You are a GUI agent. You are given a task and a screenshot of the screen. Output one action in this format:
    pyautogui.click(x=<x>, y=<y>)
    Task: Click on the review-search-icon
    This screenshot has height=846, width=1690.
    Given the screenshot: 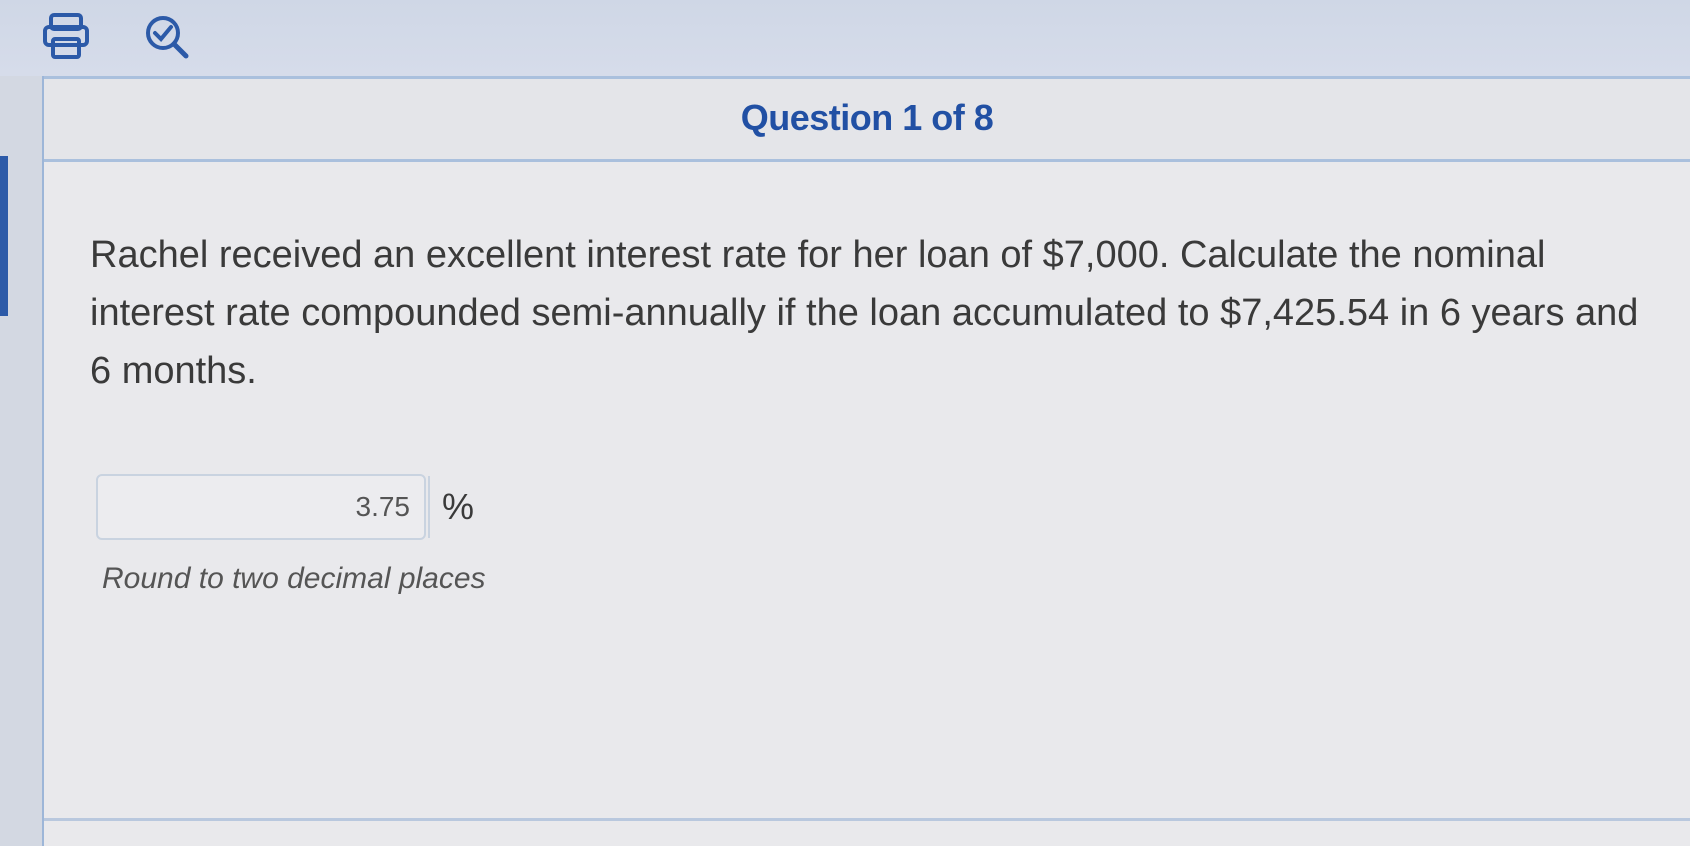 What is the action you would take?
    pyautogui.click(x=166, y=36)
    